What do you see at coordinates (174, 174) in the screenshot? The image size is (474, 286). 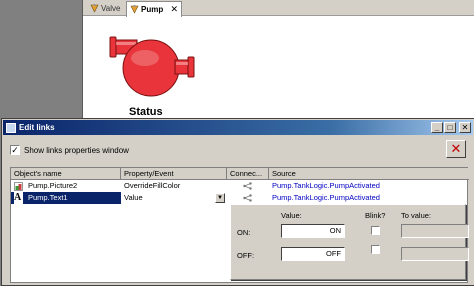 I see `column-header-property-event: Property/Event` at bounding box center [174, 174].